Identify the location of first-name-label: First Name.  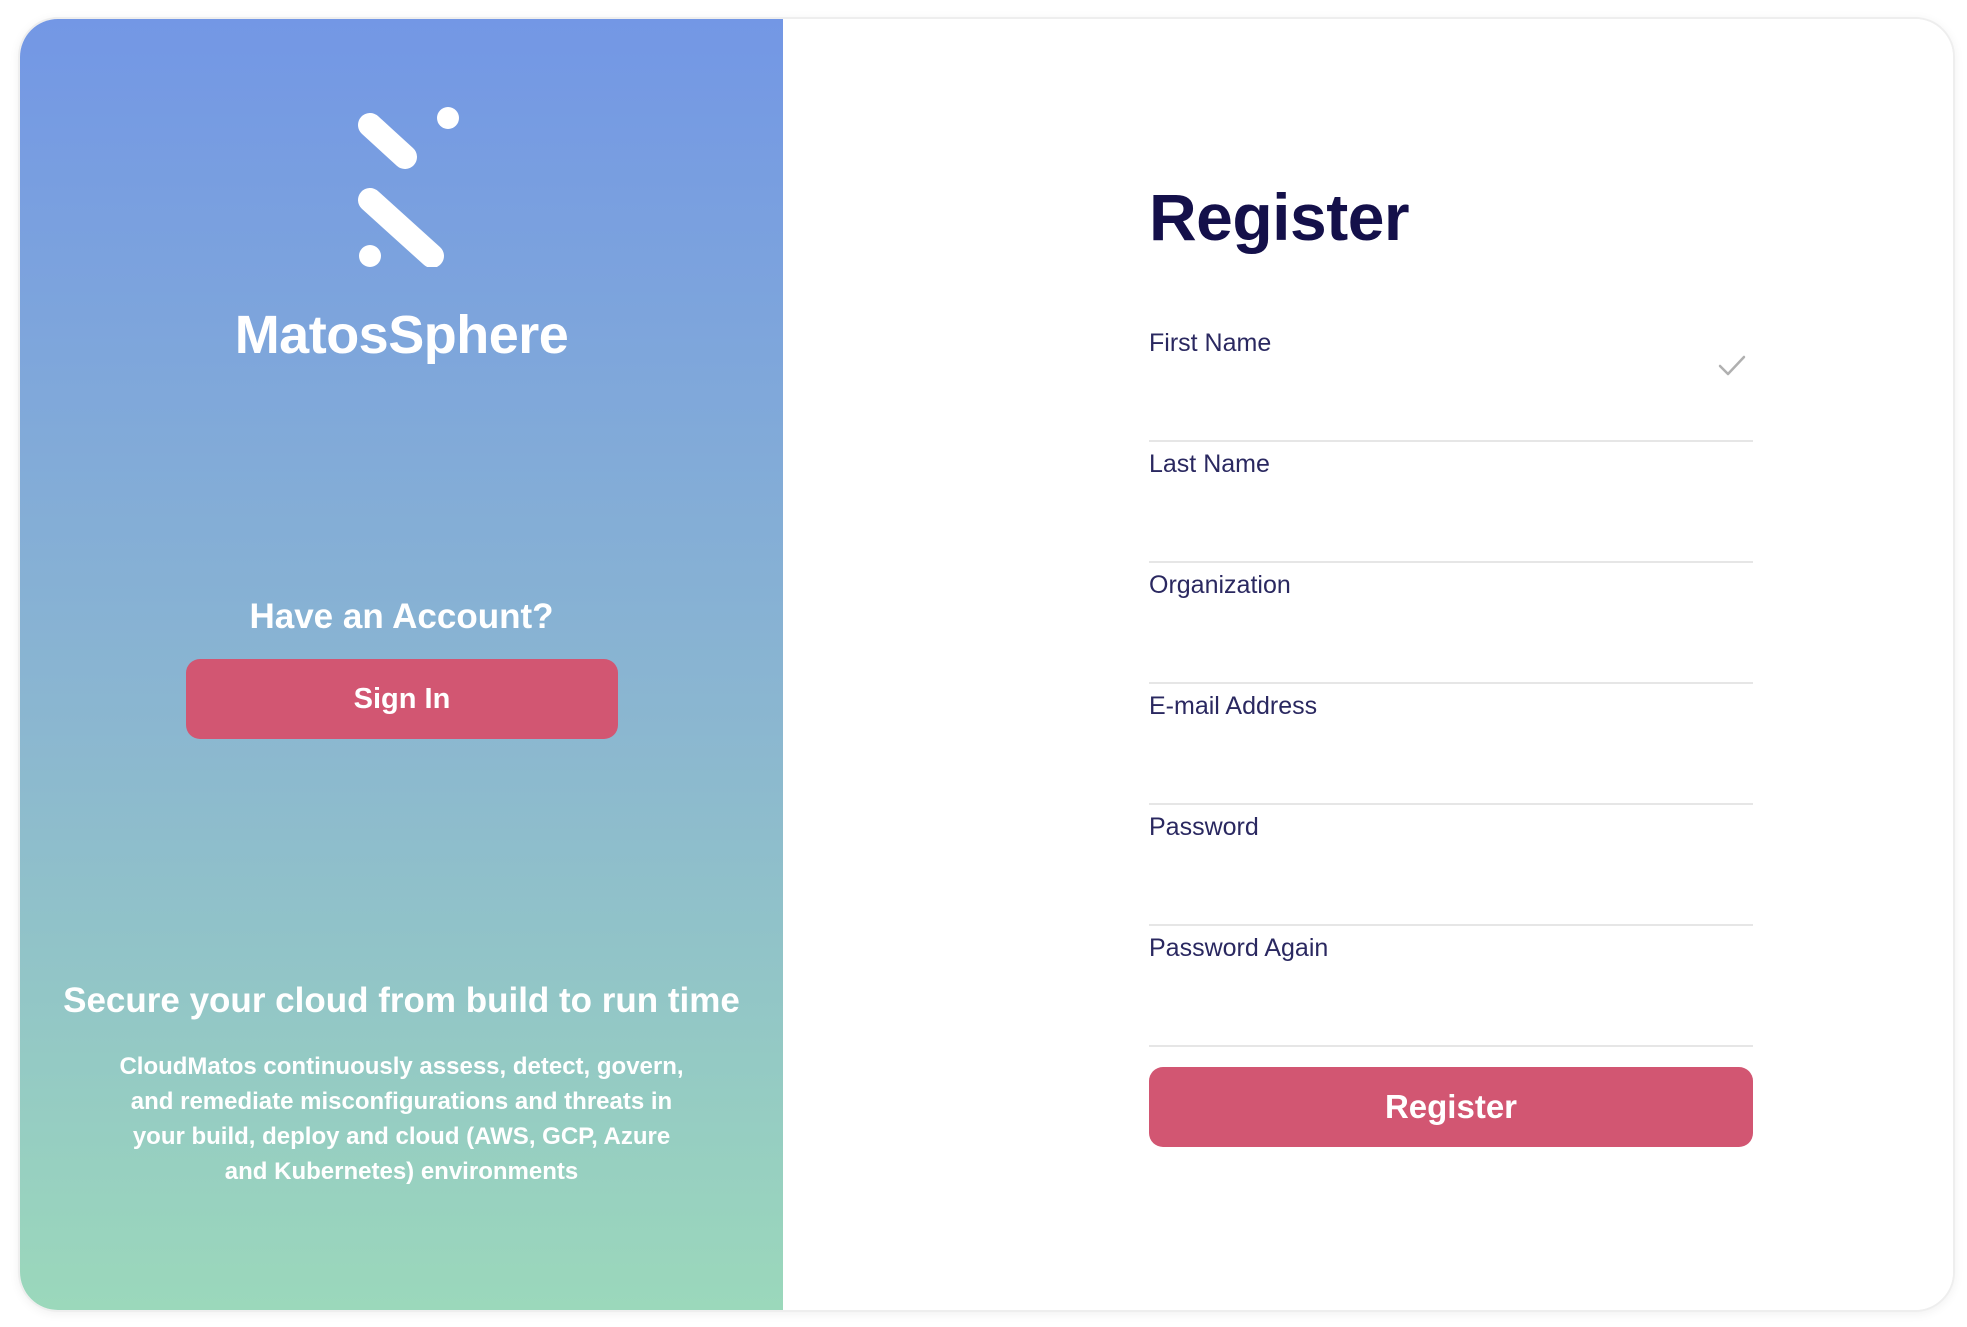
(1210, 343).